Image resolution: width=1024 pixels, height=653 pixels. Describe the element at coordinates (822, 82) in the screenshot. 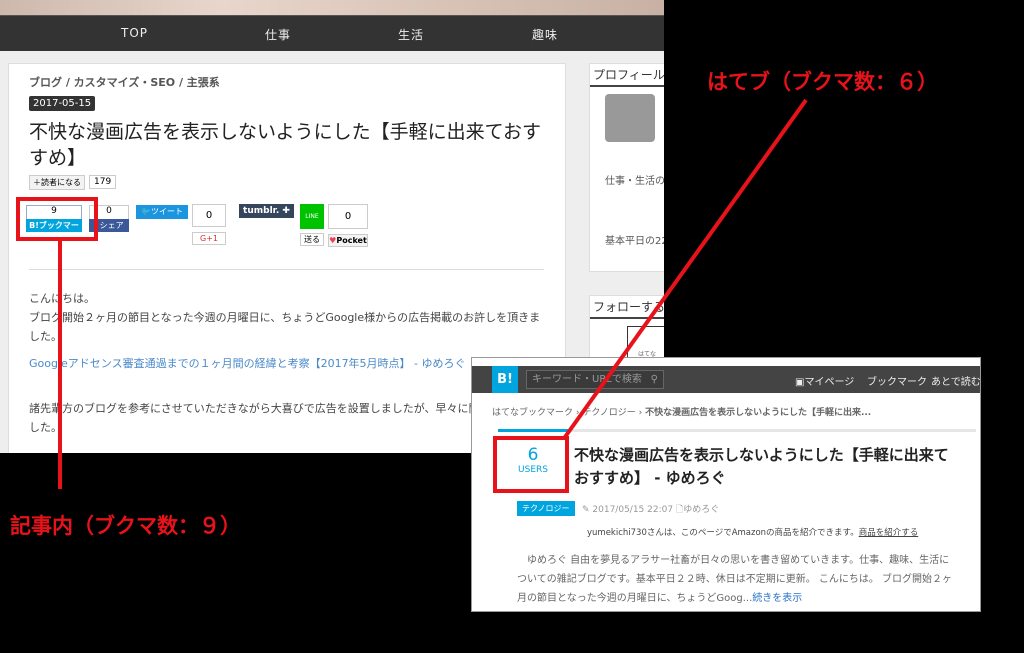

I see `annotation-label-hatebu: はてブ（ブクマ数：６）` at that location.